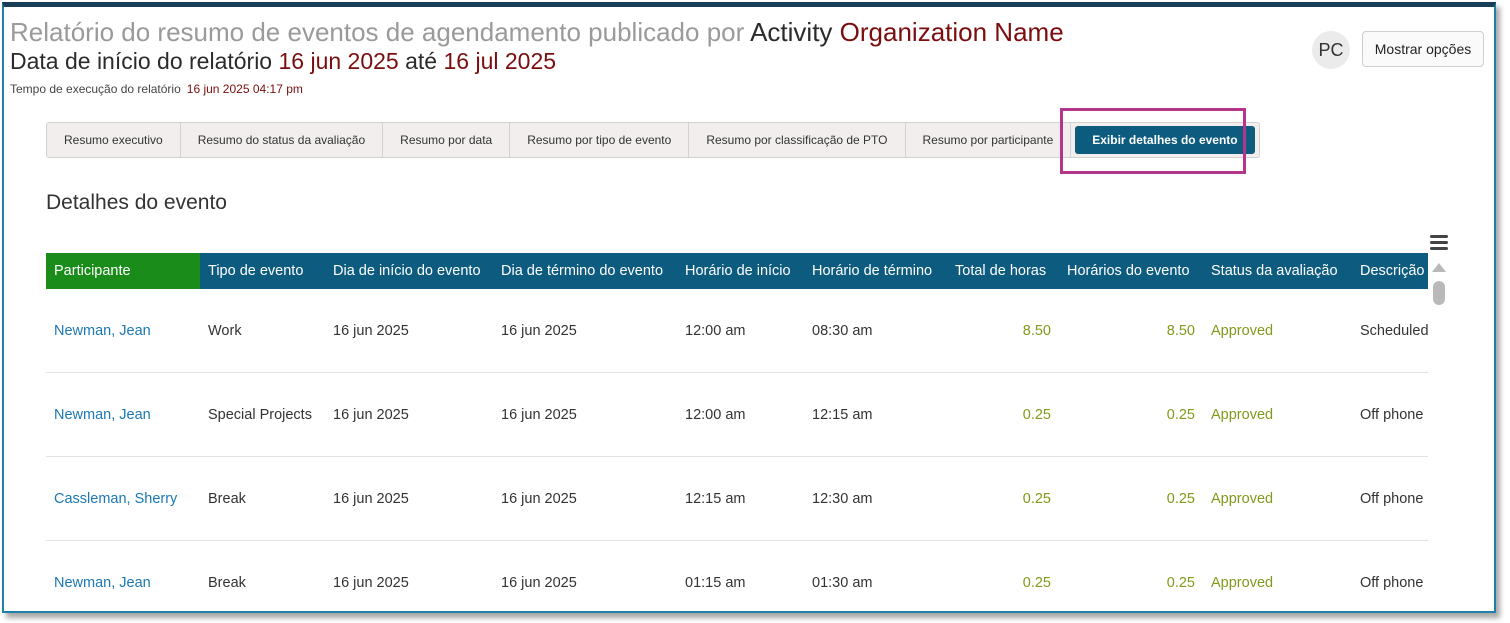  Describe the element at coordinates (797, 140) in the screenshot. I see `tab-summary-by-pto-classification: Resumo por classificação de PTO` at that location.